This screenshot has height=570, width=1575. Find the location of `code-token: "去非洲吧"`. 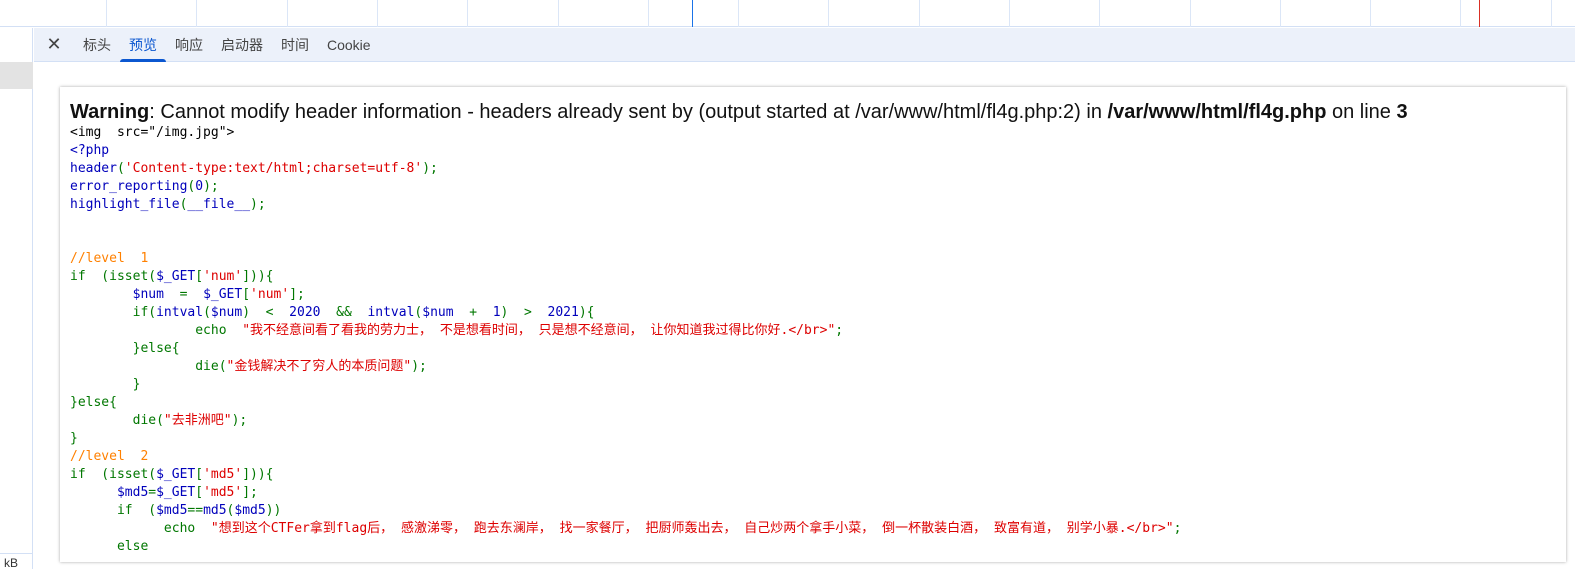

code-token: "去非洲吧" is located at coordinates (197, 420).